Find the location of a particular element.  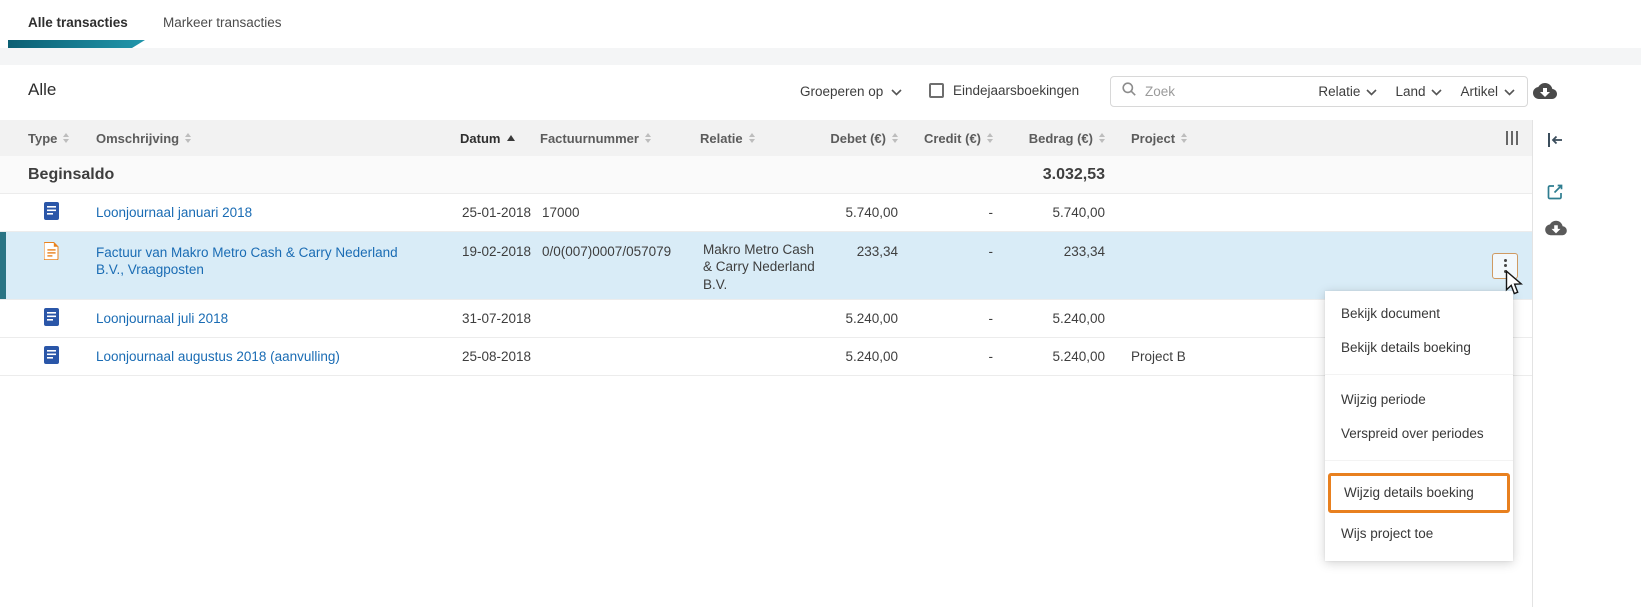

invoice-document-icon is located at coordinates (51, 252).